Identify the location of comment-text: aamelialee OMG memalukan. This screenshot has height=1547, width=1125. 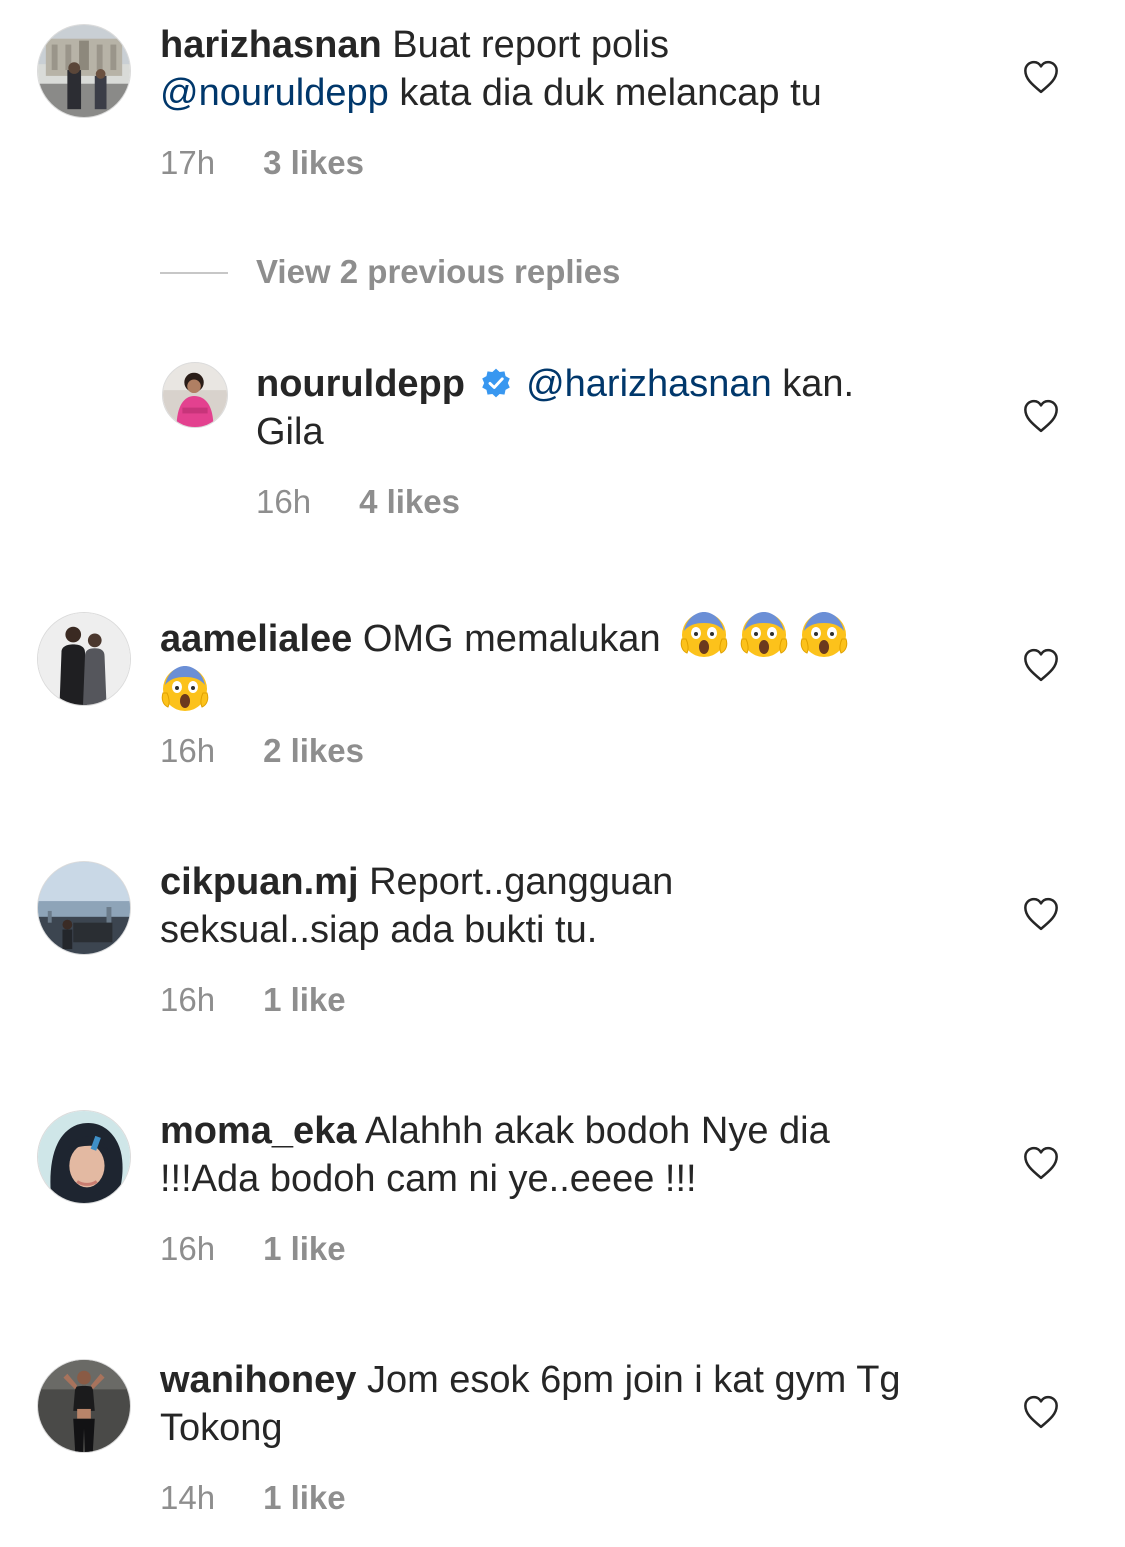
(555, 663).